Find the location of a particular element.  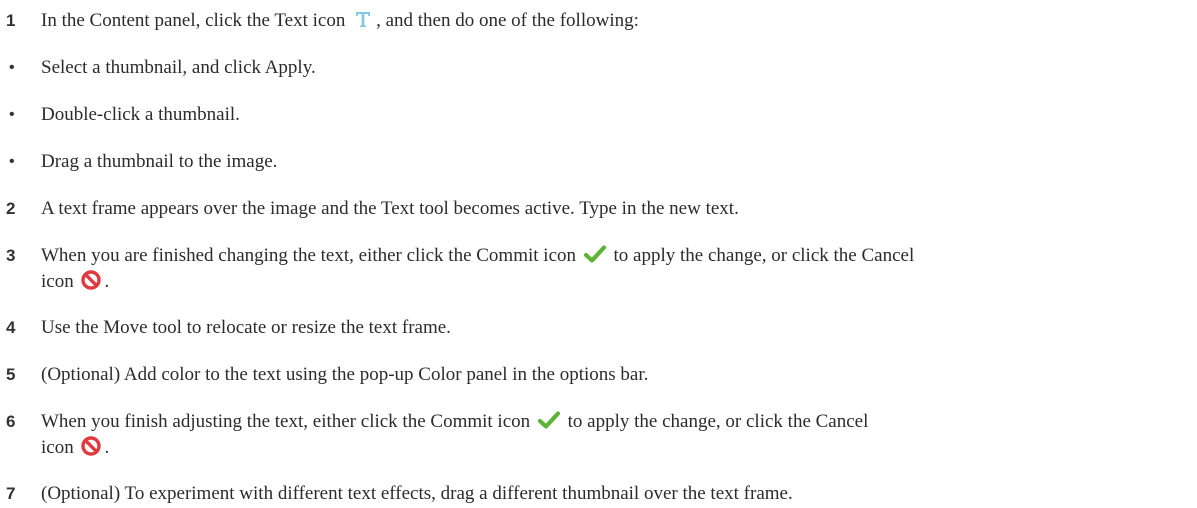

step-number: 1 is located at coordinates (11, 20).